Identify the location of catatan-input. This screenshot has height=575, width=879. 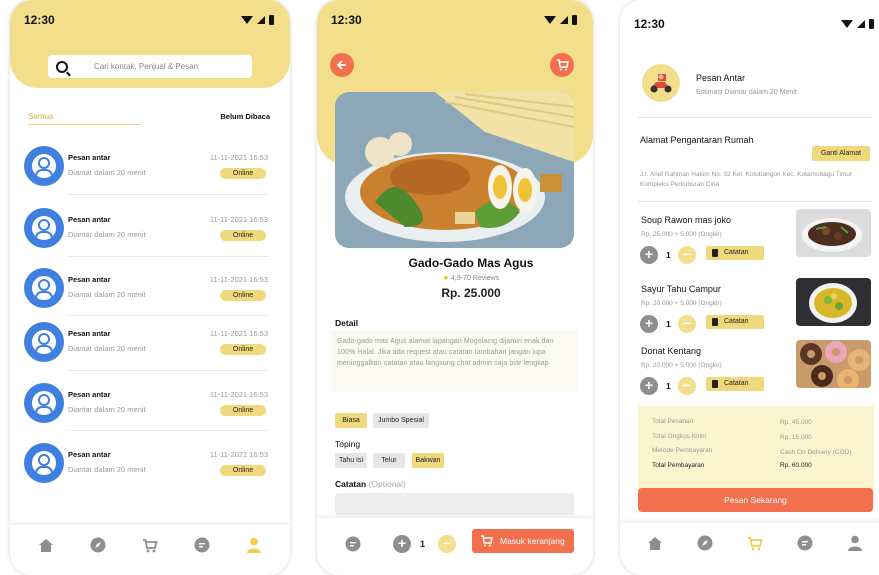
(454, 504).